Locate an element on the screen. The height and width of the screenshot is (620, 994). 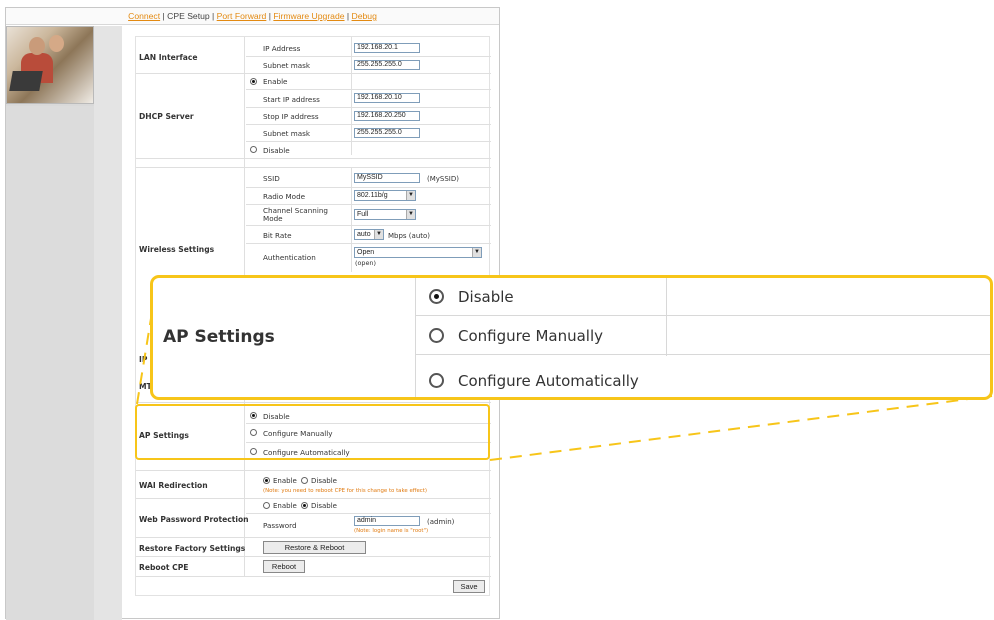
reboot-section-label: Reboot CPE is located at coordinates (164, 567).